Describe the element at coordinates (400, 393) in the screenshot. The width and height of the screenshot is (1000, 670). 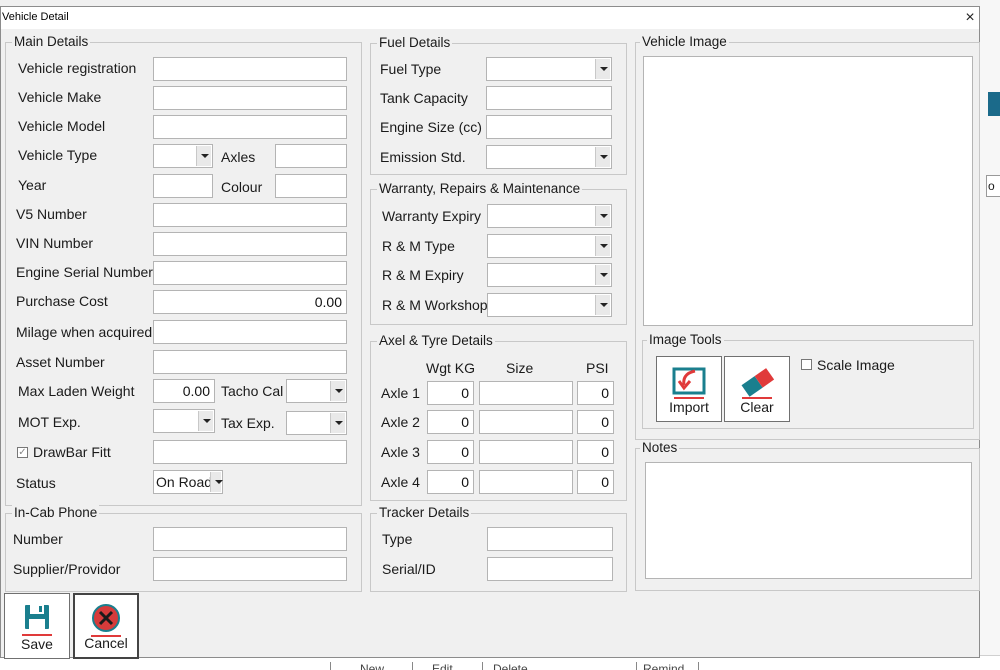
I see `axle-row-label: Axle 1` at that location.